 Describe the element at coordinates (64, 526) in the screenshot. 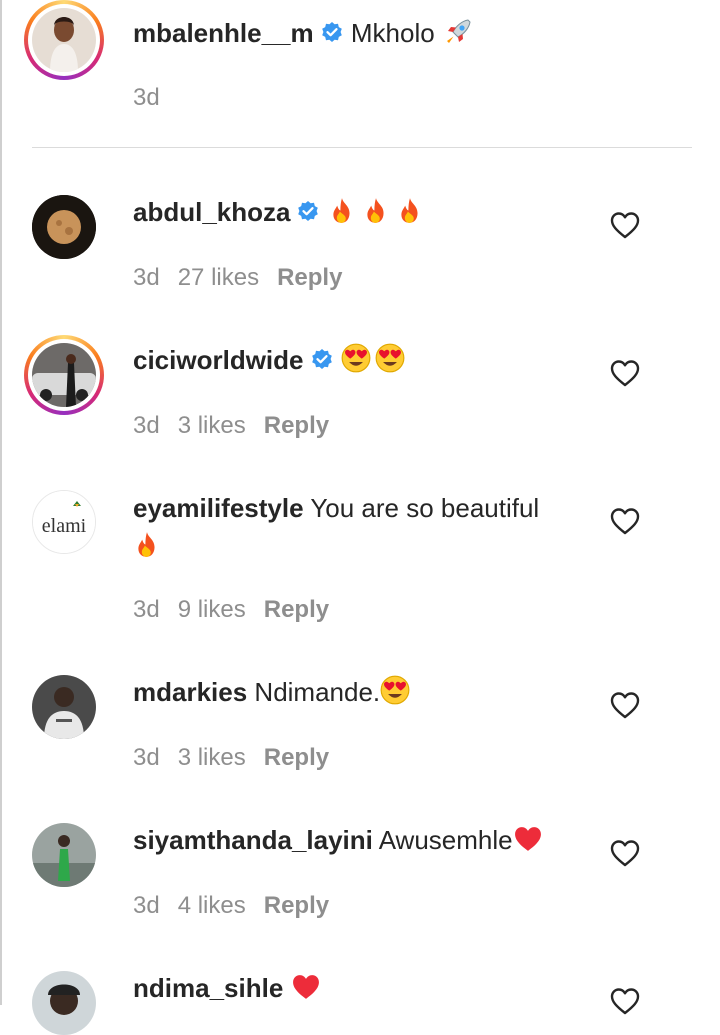

I see `svg-text: elami` at that location.